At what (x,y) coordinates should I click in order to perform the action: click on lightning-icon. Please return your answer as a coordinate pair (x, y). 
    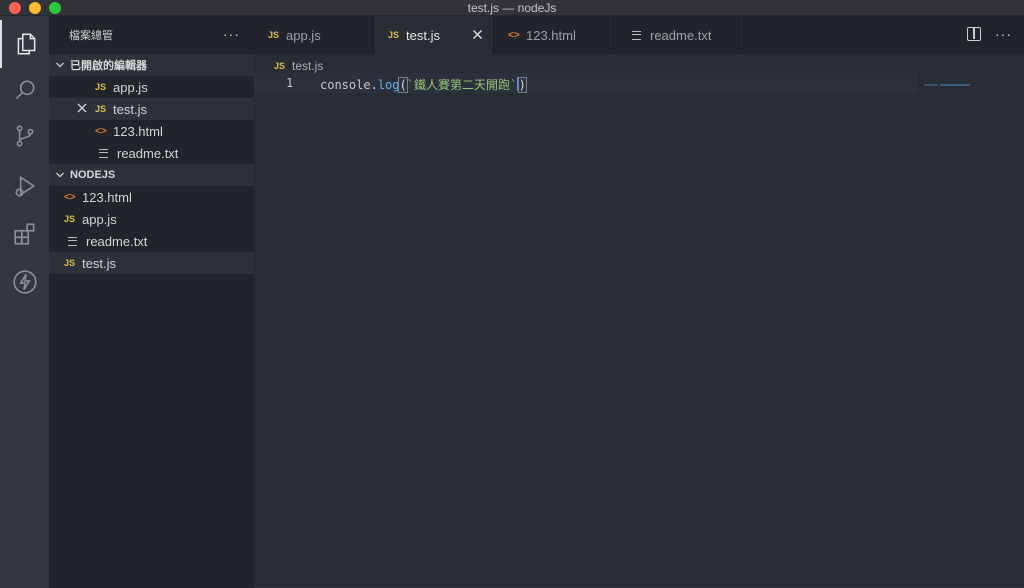
    Looking at the image, I should click on (24, 282).